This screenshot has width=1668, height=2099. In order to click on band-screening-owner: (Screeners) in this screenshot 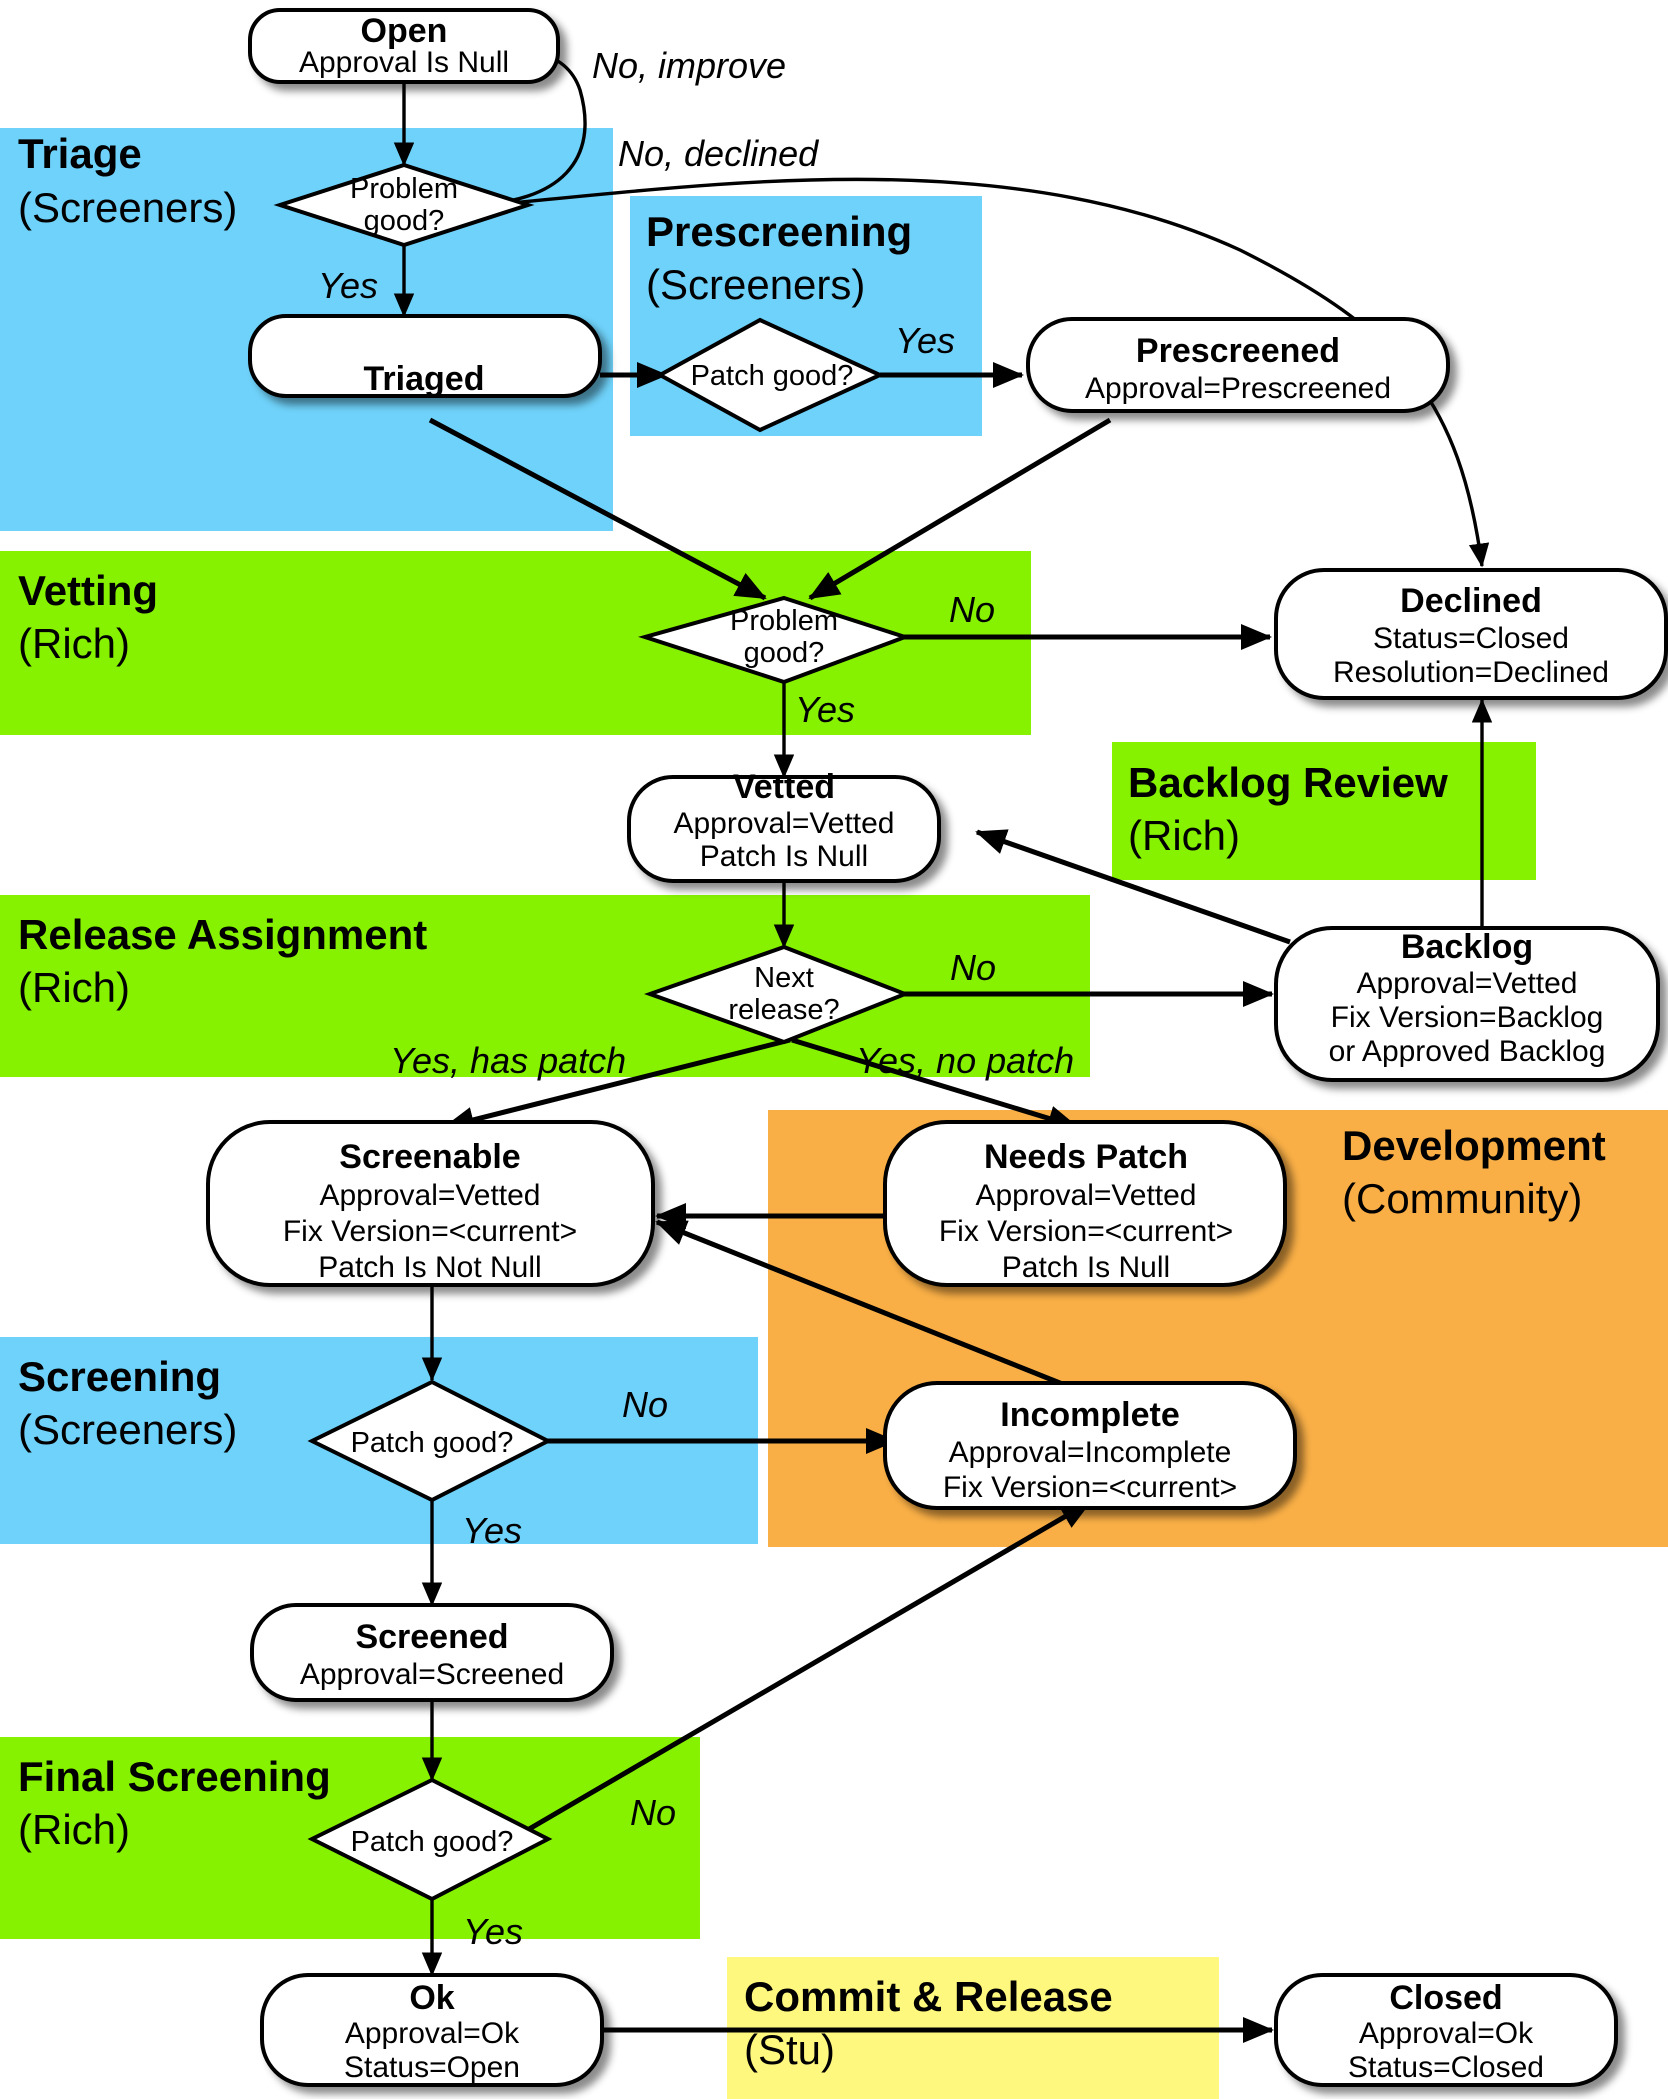, I will do `click(127, 1429)`.